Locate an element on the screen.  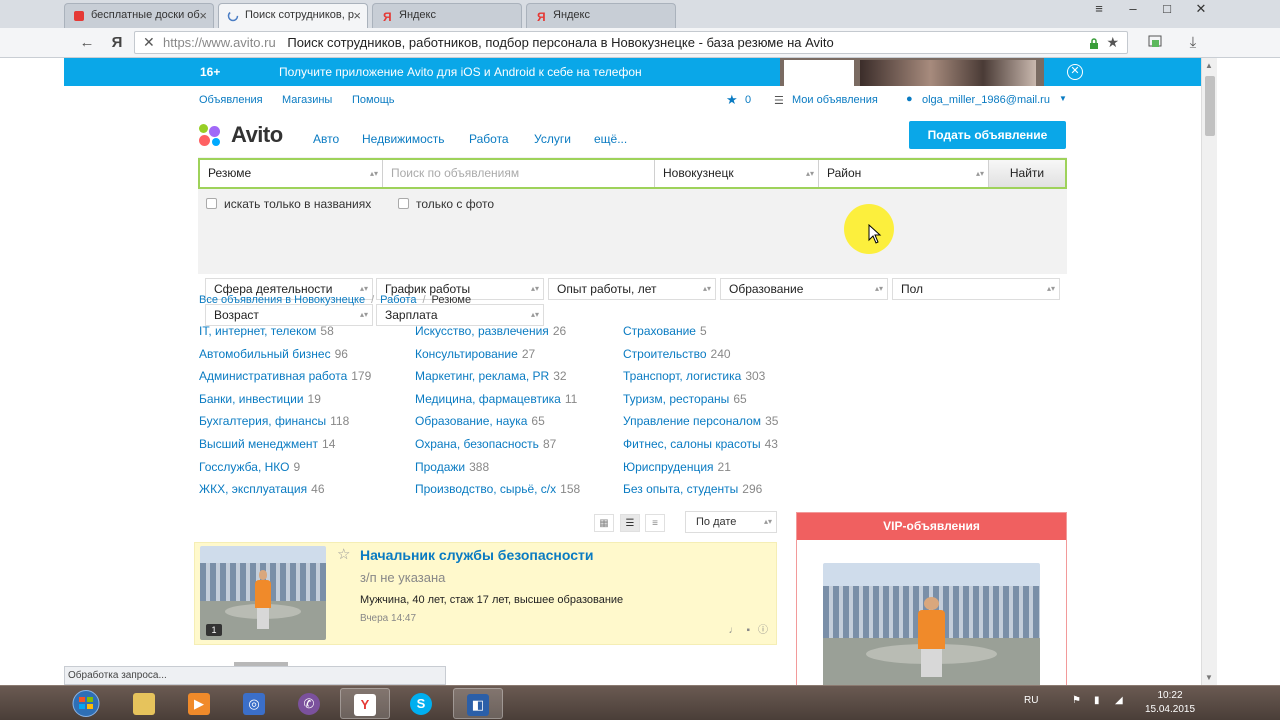
tab-bulletin-boards: бесплатные доски об × is located at coordinates (139, 15).